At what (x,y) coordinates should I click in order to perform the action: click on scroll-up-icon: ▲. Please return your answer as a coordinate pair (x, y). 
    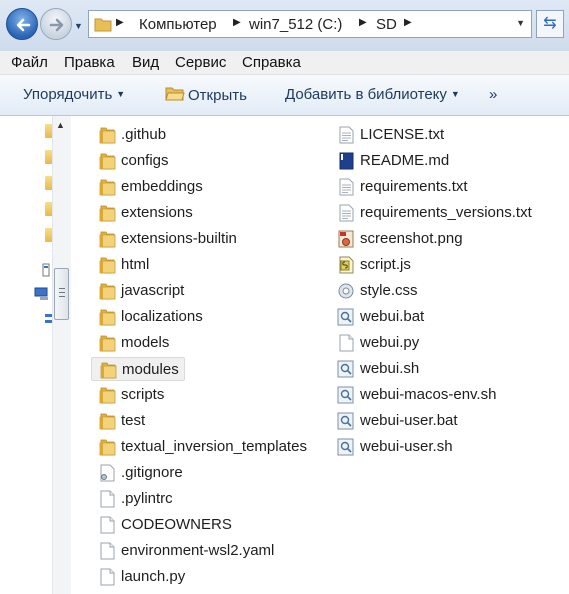
    Looking at the image, I should click on (60, 125).